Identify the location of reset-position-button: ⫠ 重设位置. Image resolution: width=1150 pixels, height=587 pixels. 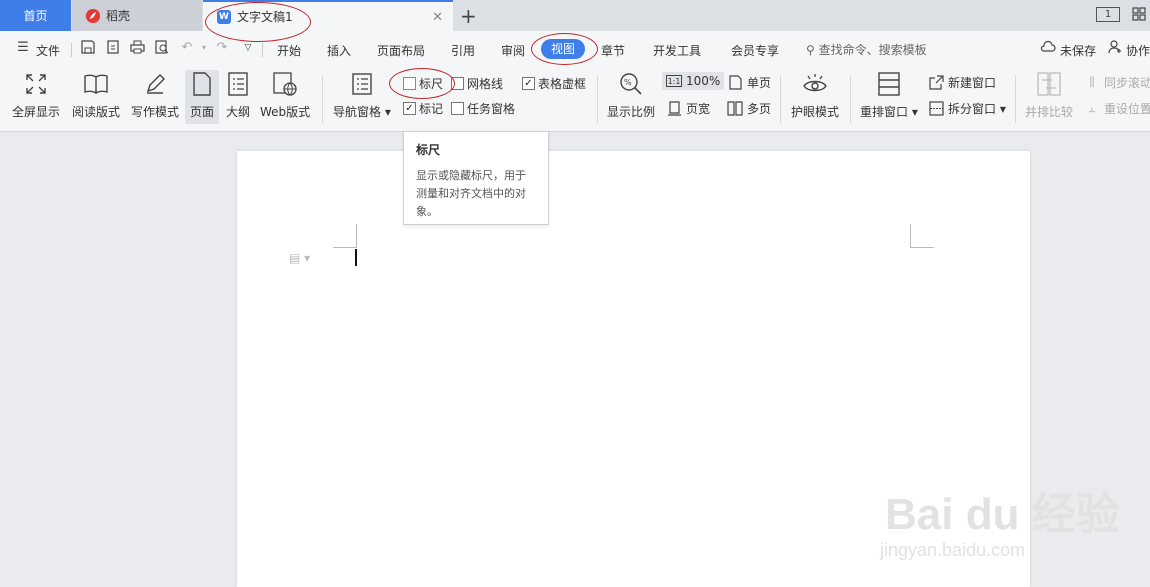
(1117, 108).